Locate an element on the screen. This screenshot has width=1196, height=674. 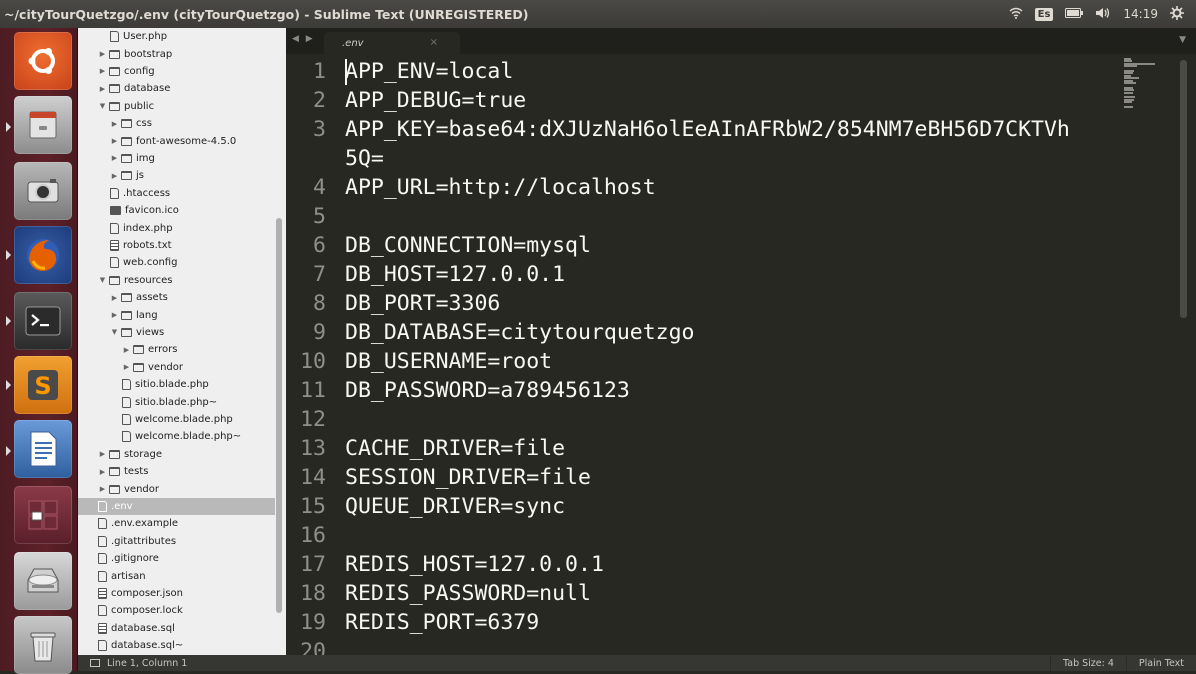
workspaces-icon is located at coordinates (43, 515).